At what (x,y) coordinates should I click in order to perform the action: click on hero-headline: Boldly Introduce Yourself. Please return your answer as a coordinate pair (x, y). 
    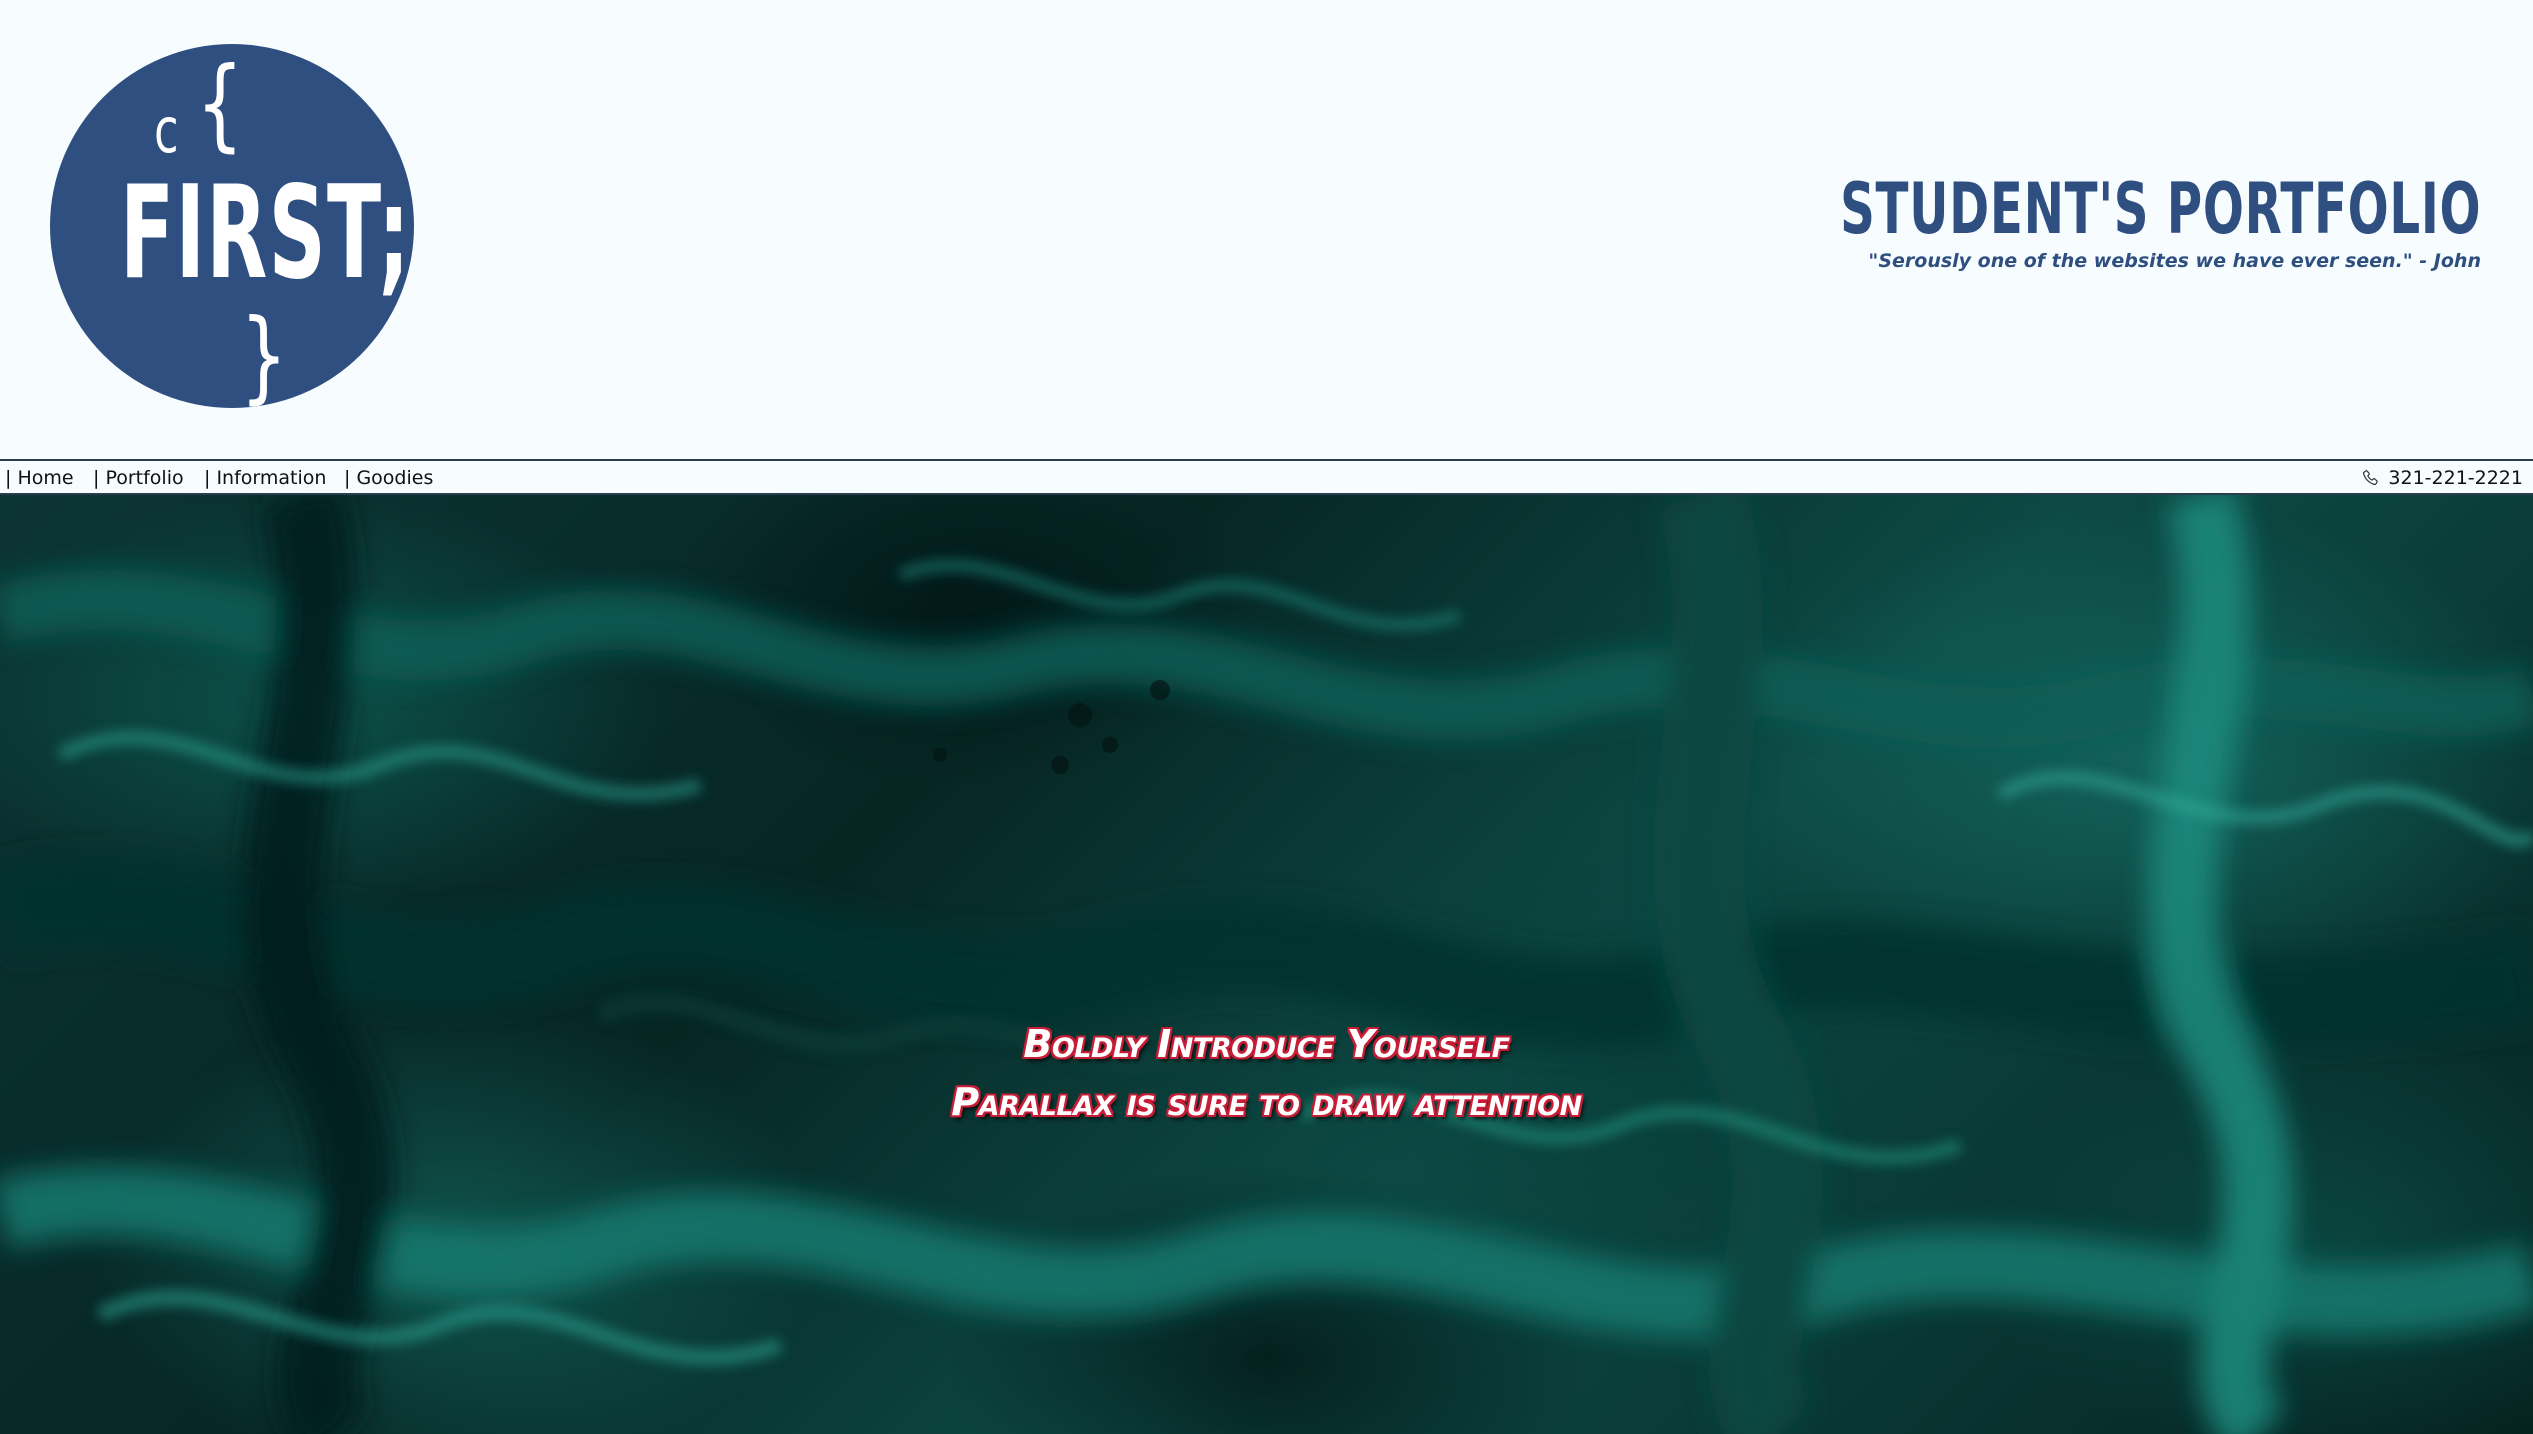
    Looking at the image, I should click on (1266, 1044).